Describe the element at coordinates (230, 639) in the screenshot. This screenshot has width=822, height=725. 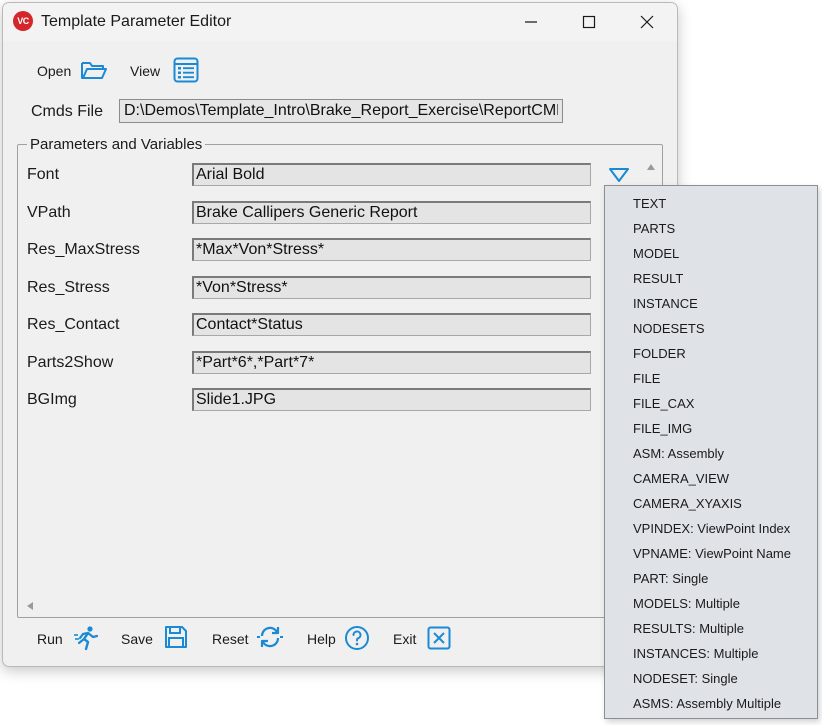
I see `reset-label: Reset` at that location.